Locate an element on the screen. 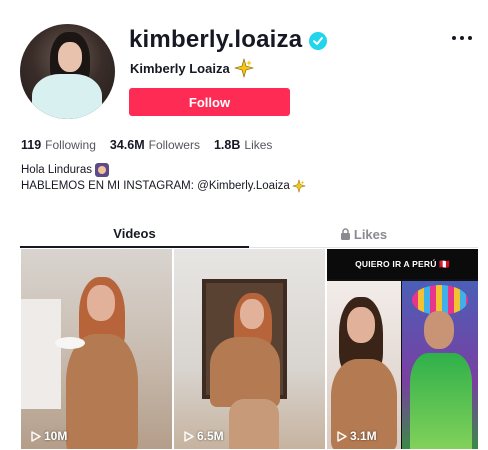  tab-videos: Videos is located at coordinates (134, 234).